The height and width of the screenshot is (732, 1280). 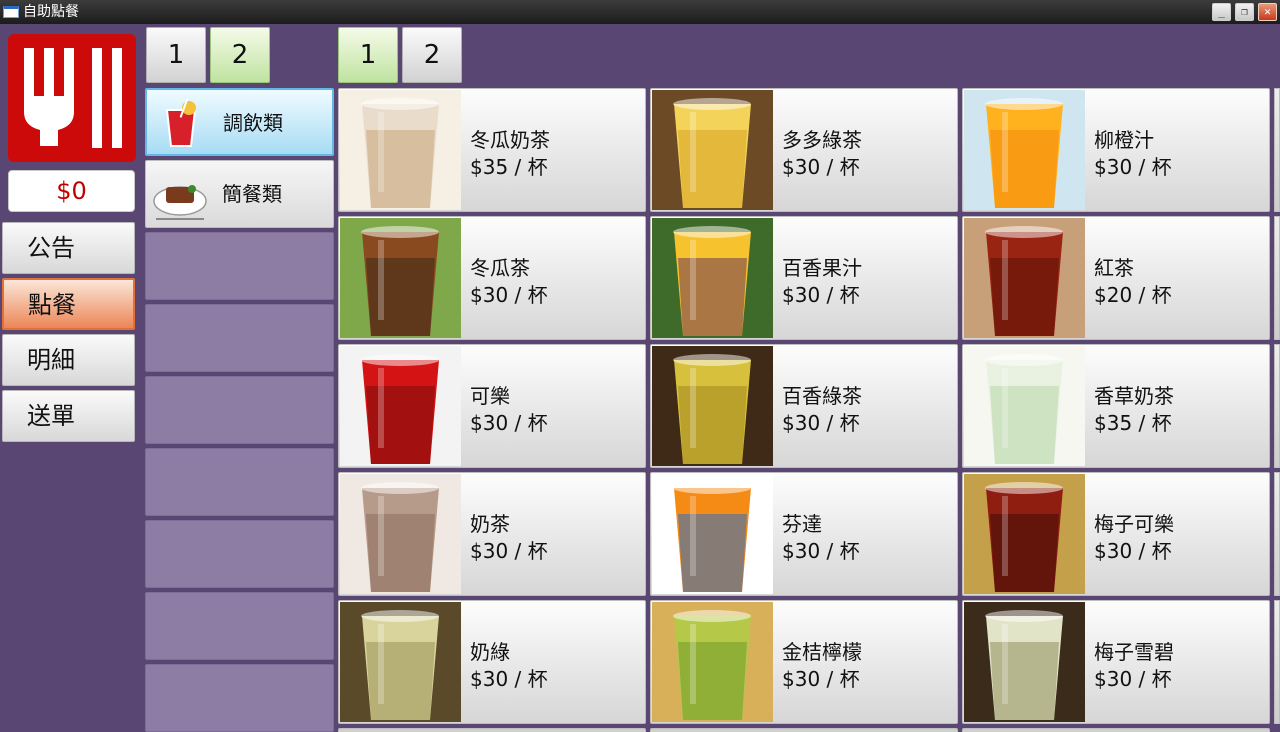 I want to click on menu-item-card: 紅茶 $20 / 杯, so click(x=1116, y=278).